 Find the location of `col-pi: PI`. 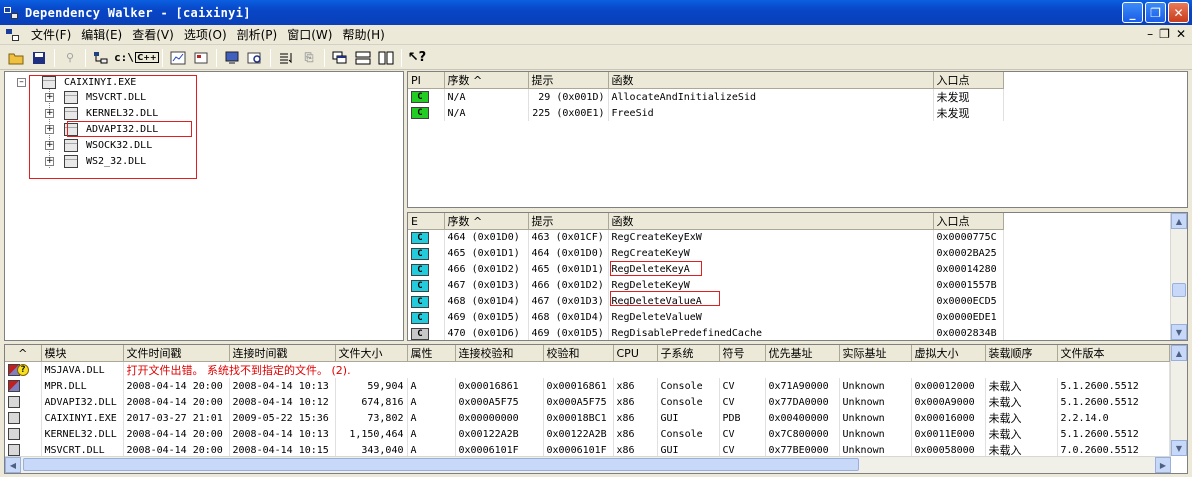

col-pi: PI is located at coordinates (426, 80).